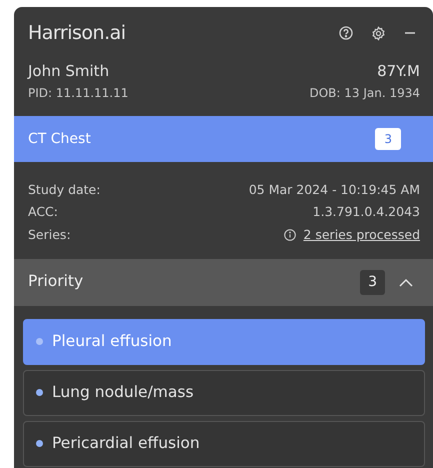 This screenshot has height=468, width=433. What do you see at coordinates (78, 93) in the screenshot?
I see `patient-id: PID: 11.11.11.11` at bounding box center [78, 93].